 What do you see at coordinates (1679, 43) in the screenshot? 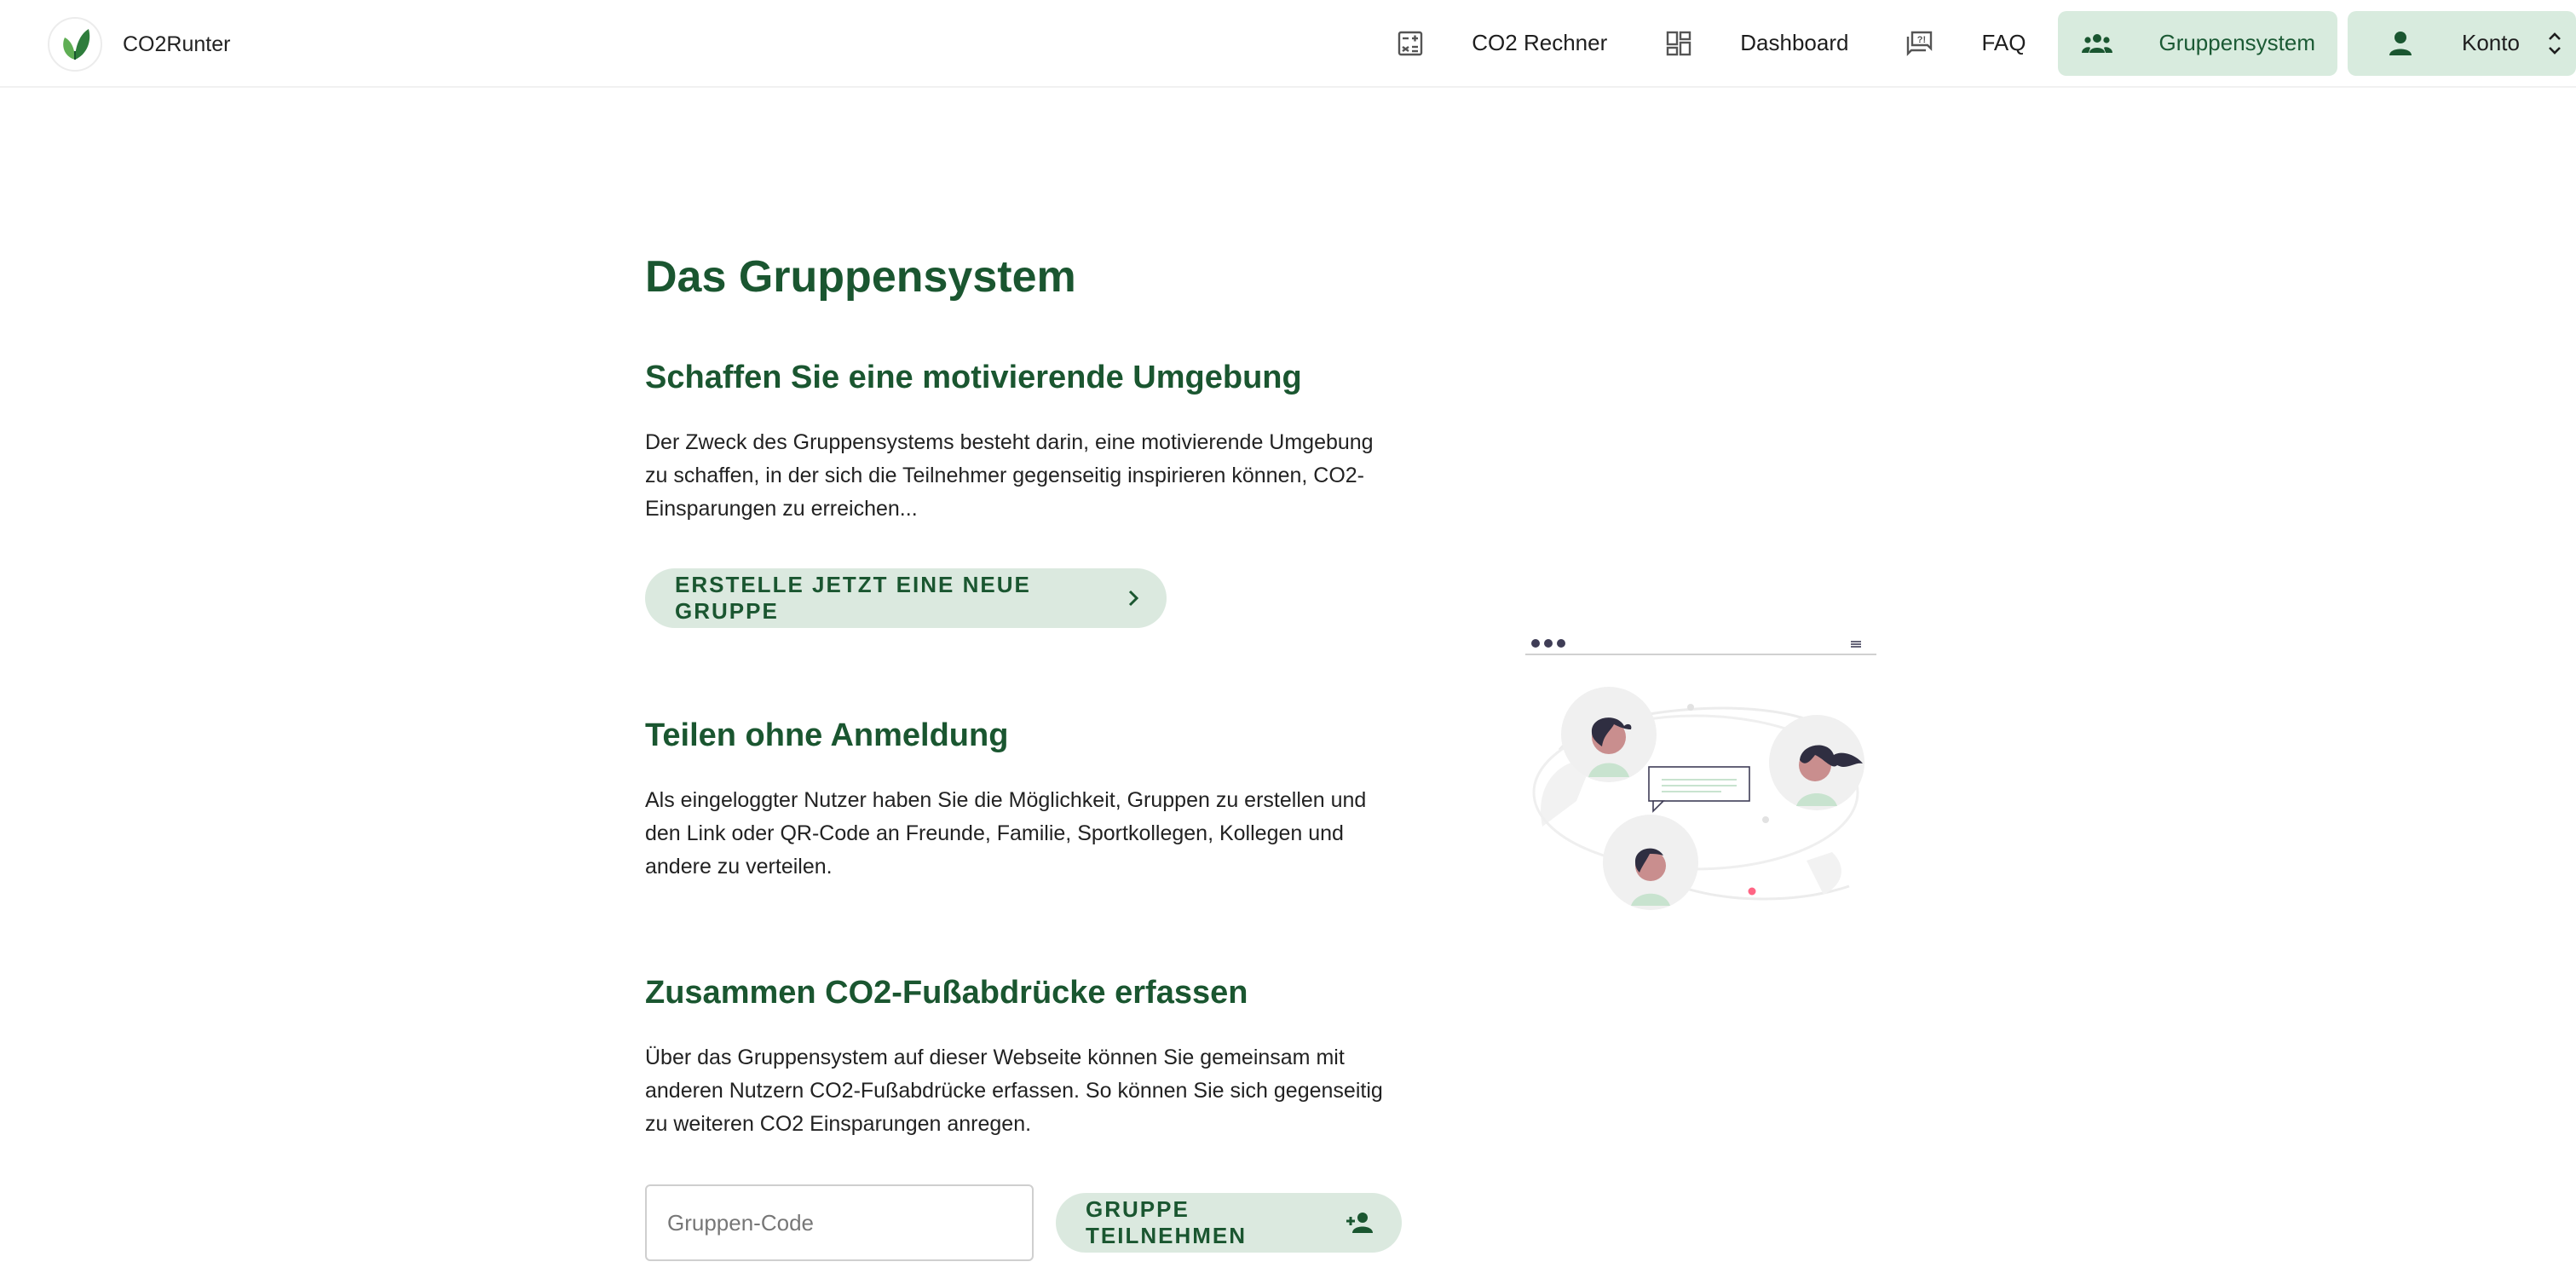
I see `dashboard-icon` at bounding box center [1679, 43].